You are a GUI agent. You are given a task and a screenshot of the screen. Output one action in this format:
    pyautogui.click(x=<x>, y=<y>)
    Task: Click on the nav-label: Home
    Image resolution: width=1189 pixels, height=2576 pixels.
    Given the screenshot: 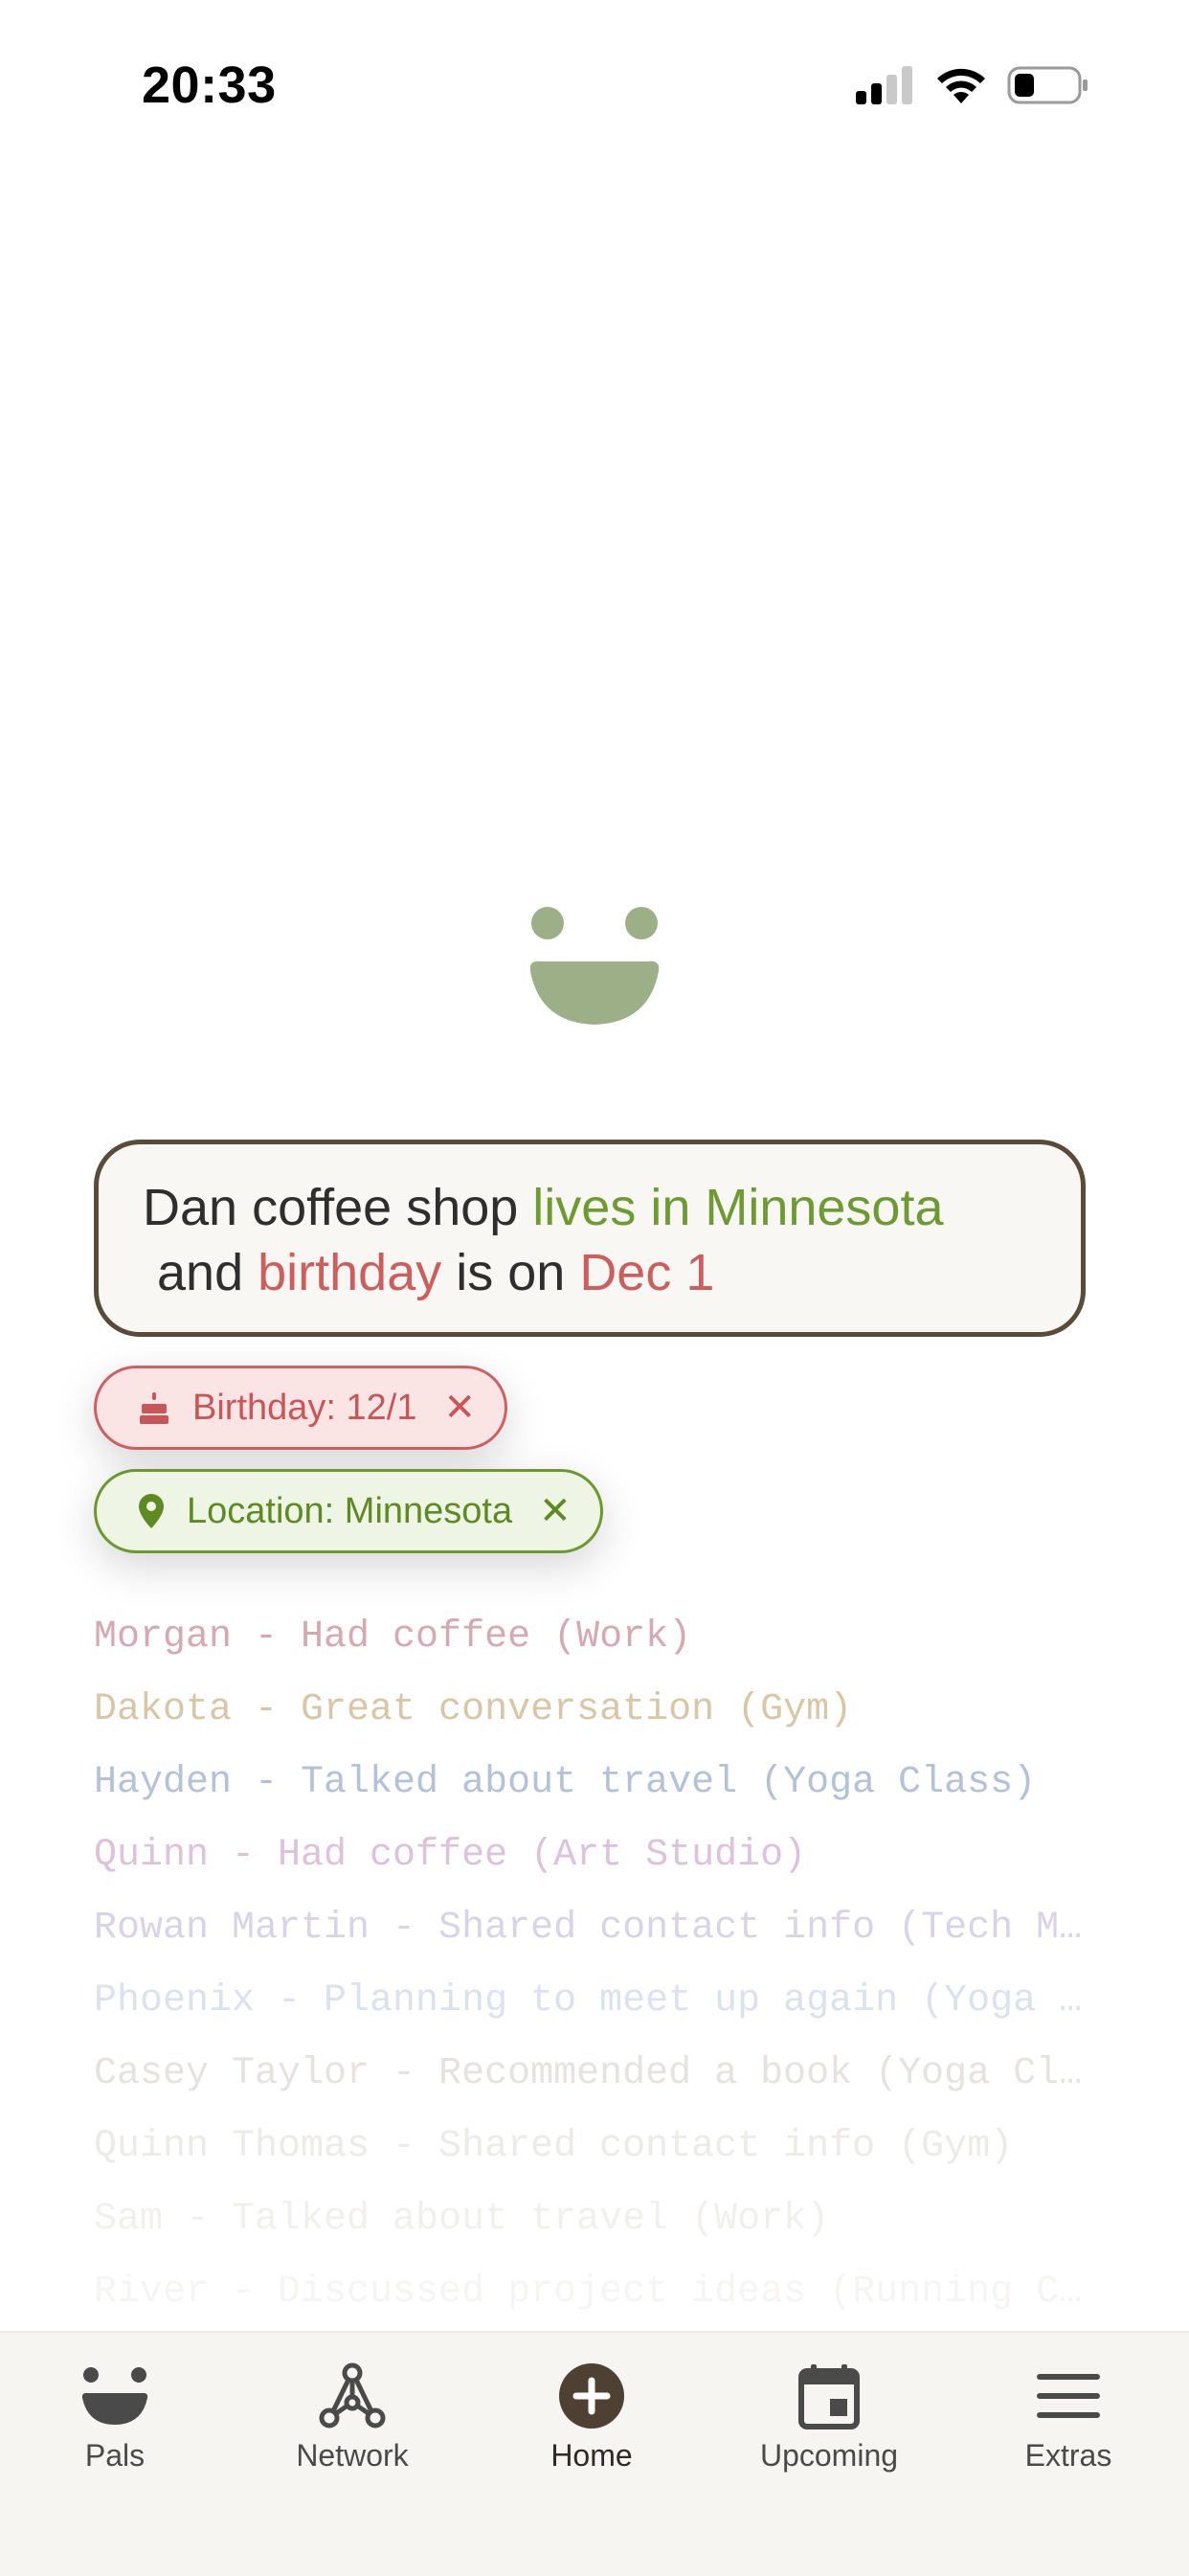 What is the action you would take?
    pyautogui.click(x=591, y=2455)
    